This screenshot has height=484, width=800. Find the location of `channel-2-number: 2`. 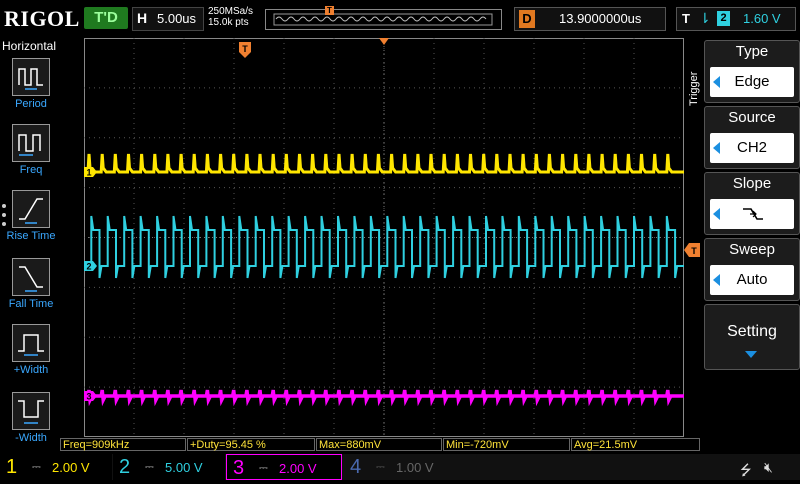

channel-2-number: 2 is located at coordinates (125, 467).